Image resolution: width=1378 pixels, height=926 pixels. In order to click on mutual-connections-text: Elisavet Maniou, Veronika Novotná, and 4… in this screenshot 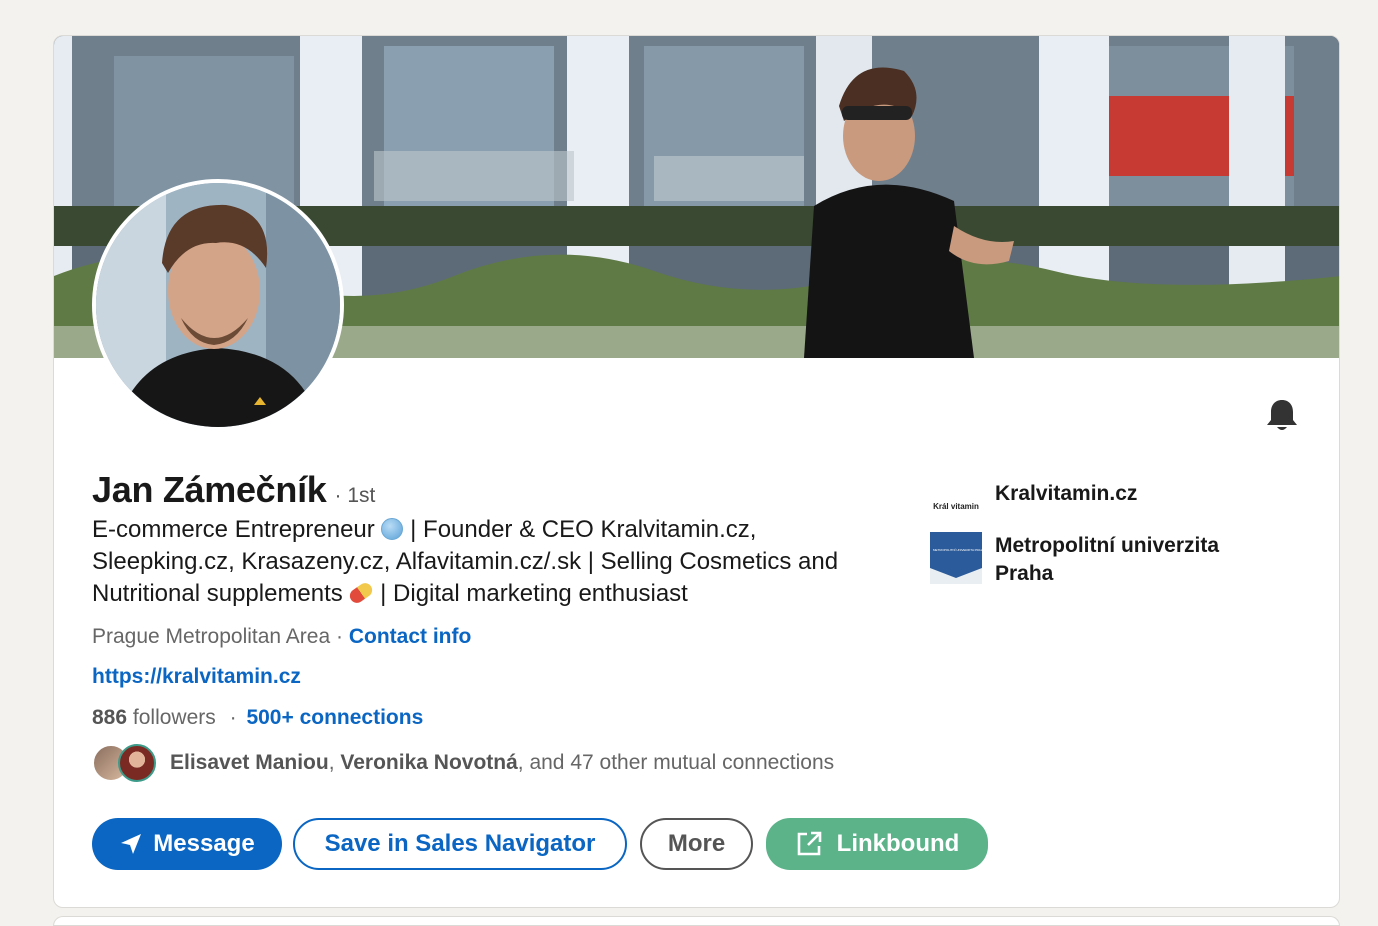, I will do `click(502, 763)`.